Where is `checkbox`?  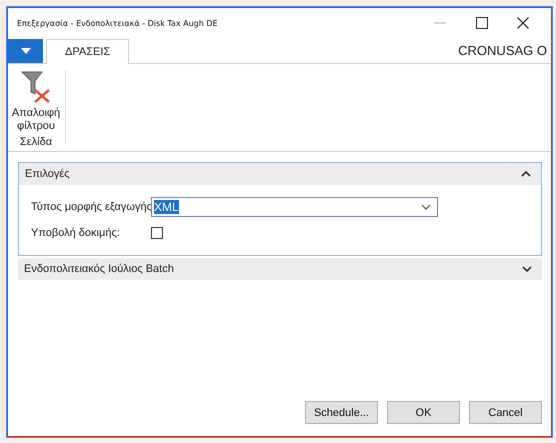 checkbox is located at coordinates (157, 233).